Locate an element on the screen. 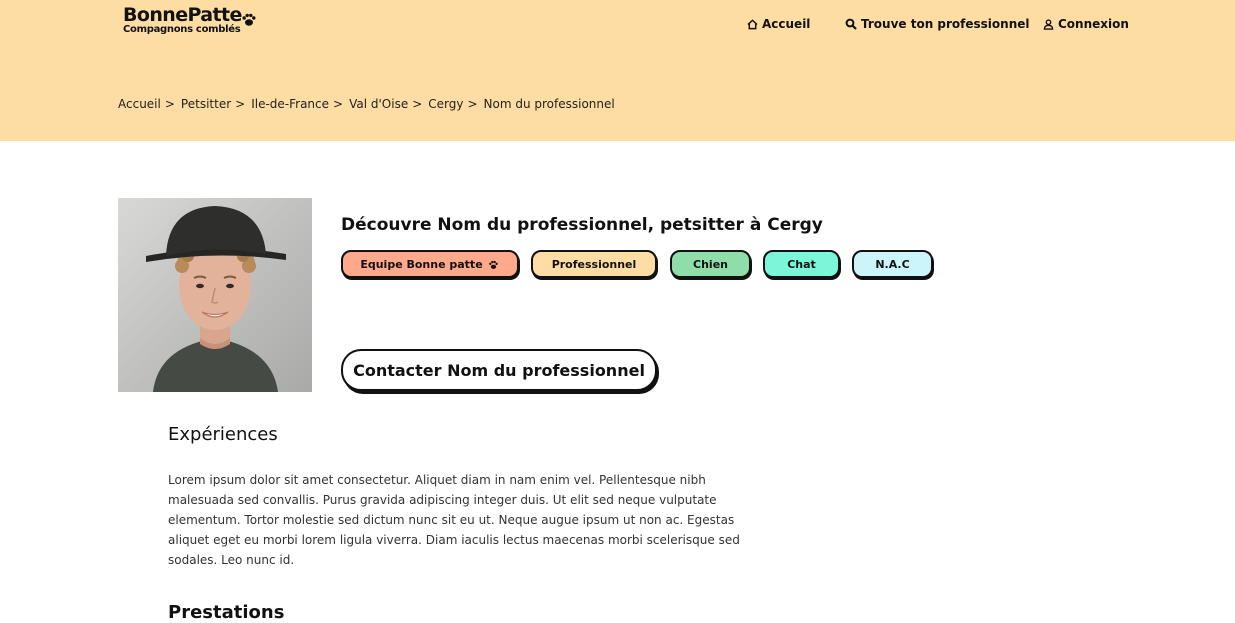 Image resolution: width=1235 pixels, height=623 pixels. breadcrumb-item-region: Ile-de-France is located at coordinates (290, 104).